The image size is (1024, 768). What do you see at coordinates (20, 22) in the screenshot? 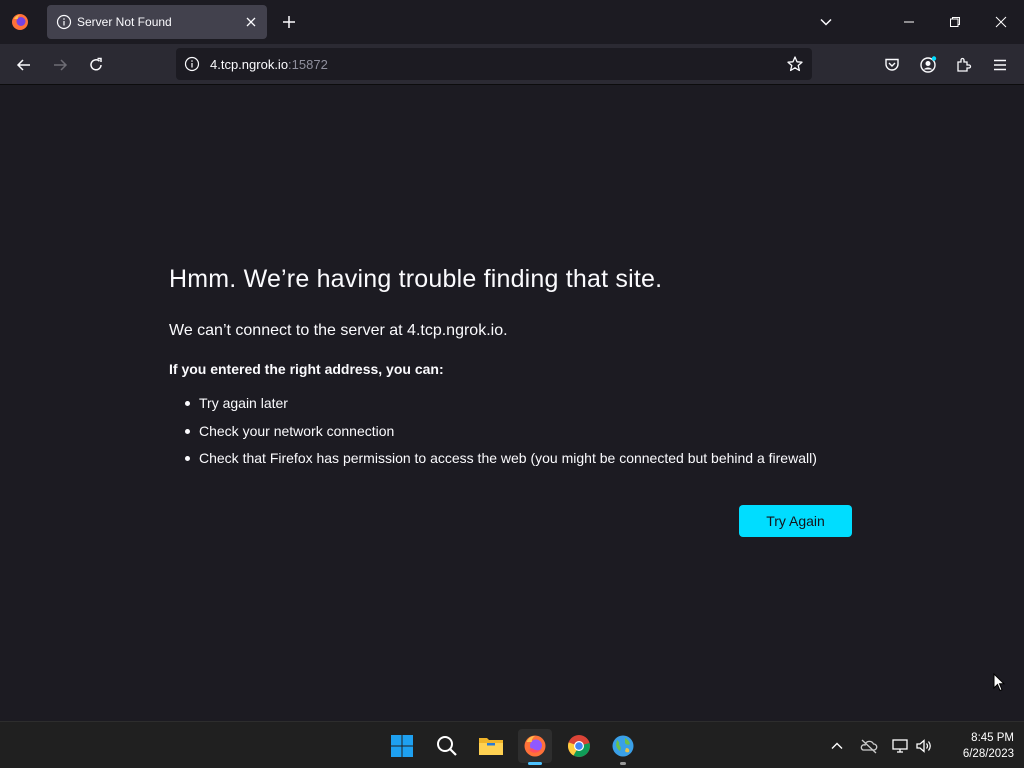
I see `firefox-menu-icon` at bounding box center [20, 22].